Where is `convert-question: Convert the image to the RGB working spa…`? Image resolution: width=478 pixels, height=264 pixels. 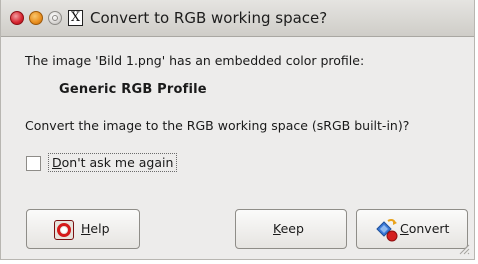
convert-question: Convert the image to the RGB working spa… is located at coordinates (217, 125).